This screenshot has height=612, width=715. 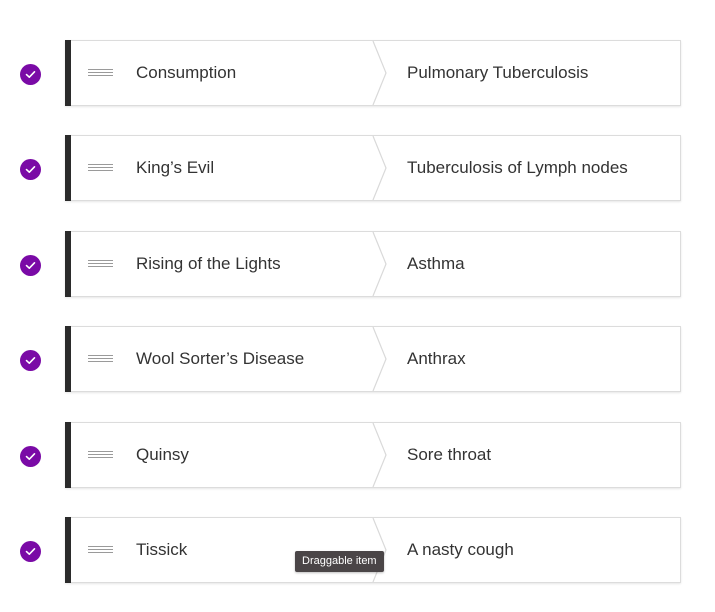 I want to click on match-label: A nasty cough, so click(x=460, y=549).